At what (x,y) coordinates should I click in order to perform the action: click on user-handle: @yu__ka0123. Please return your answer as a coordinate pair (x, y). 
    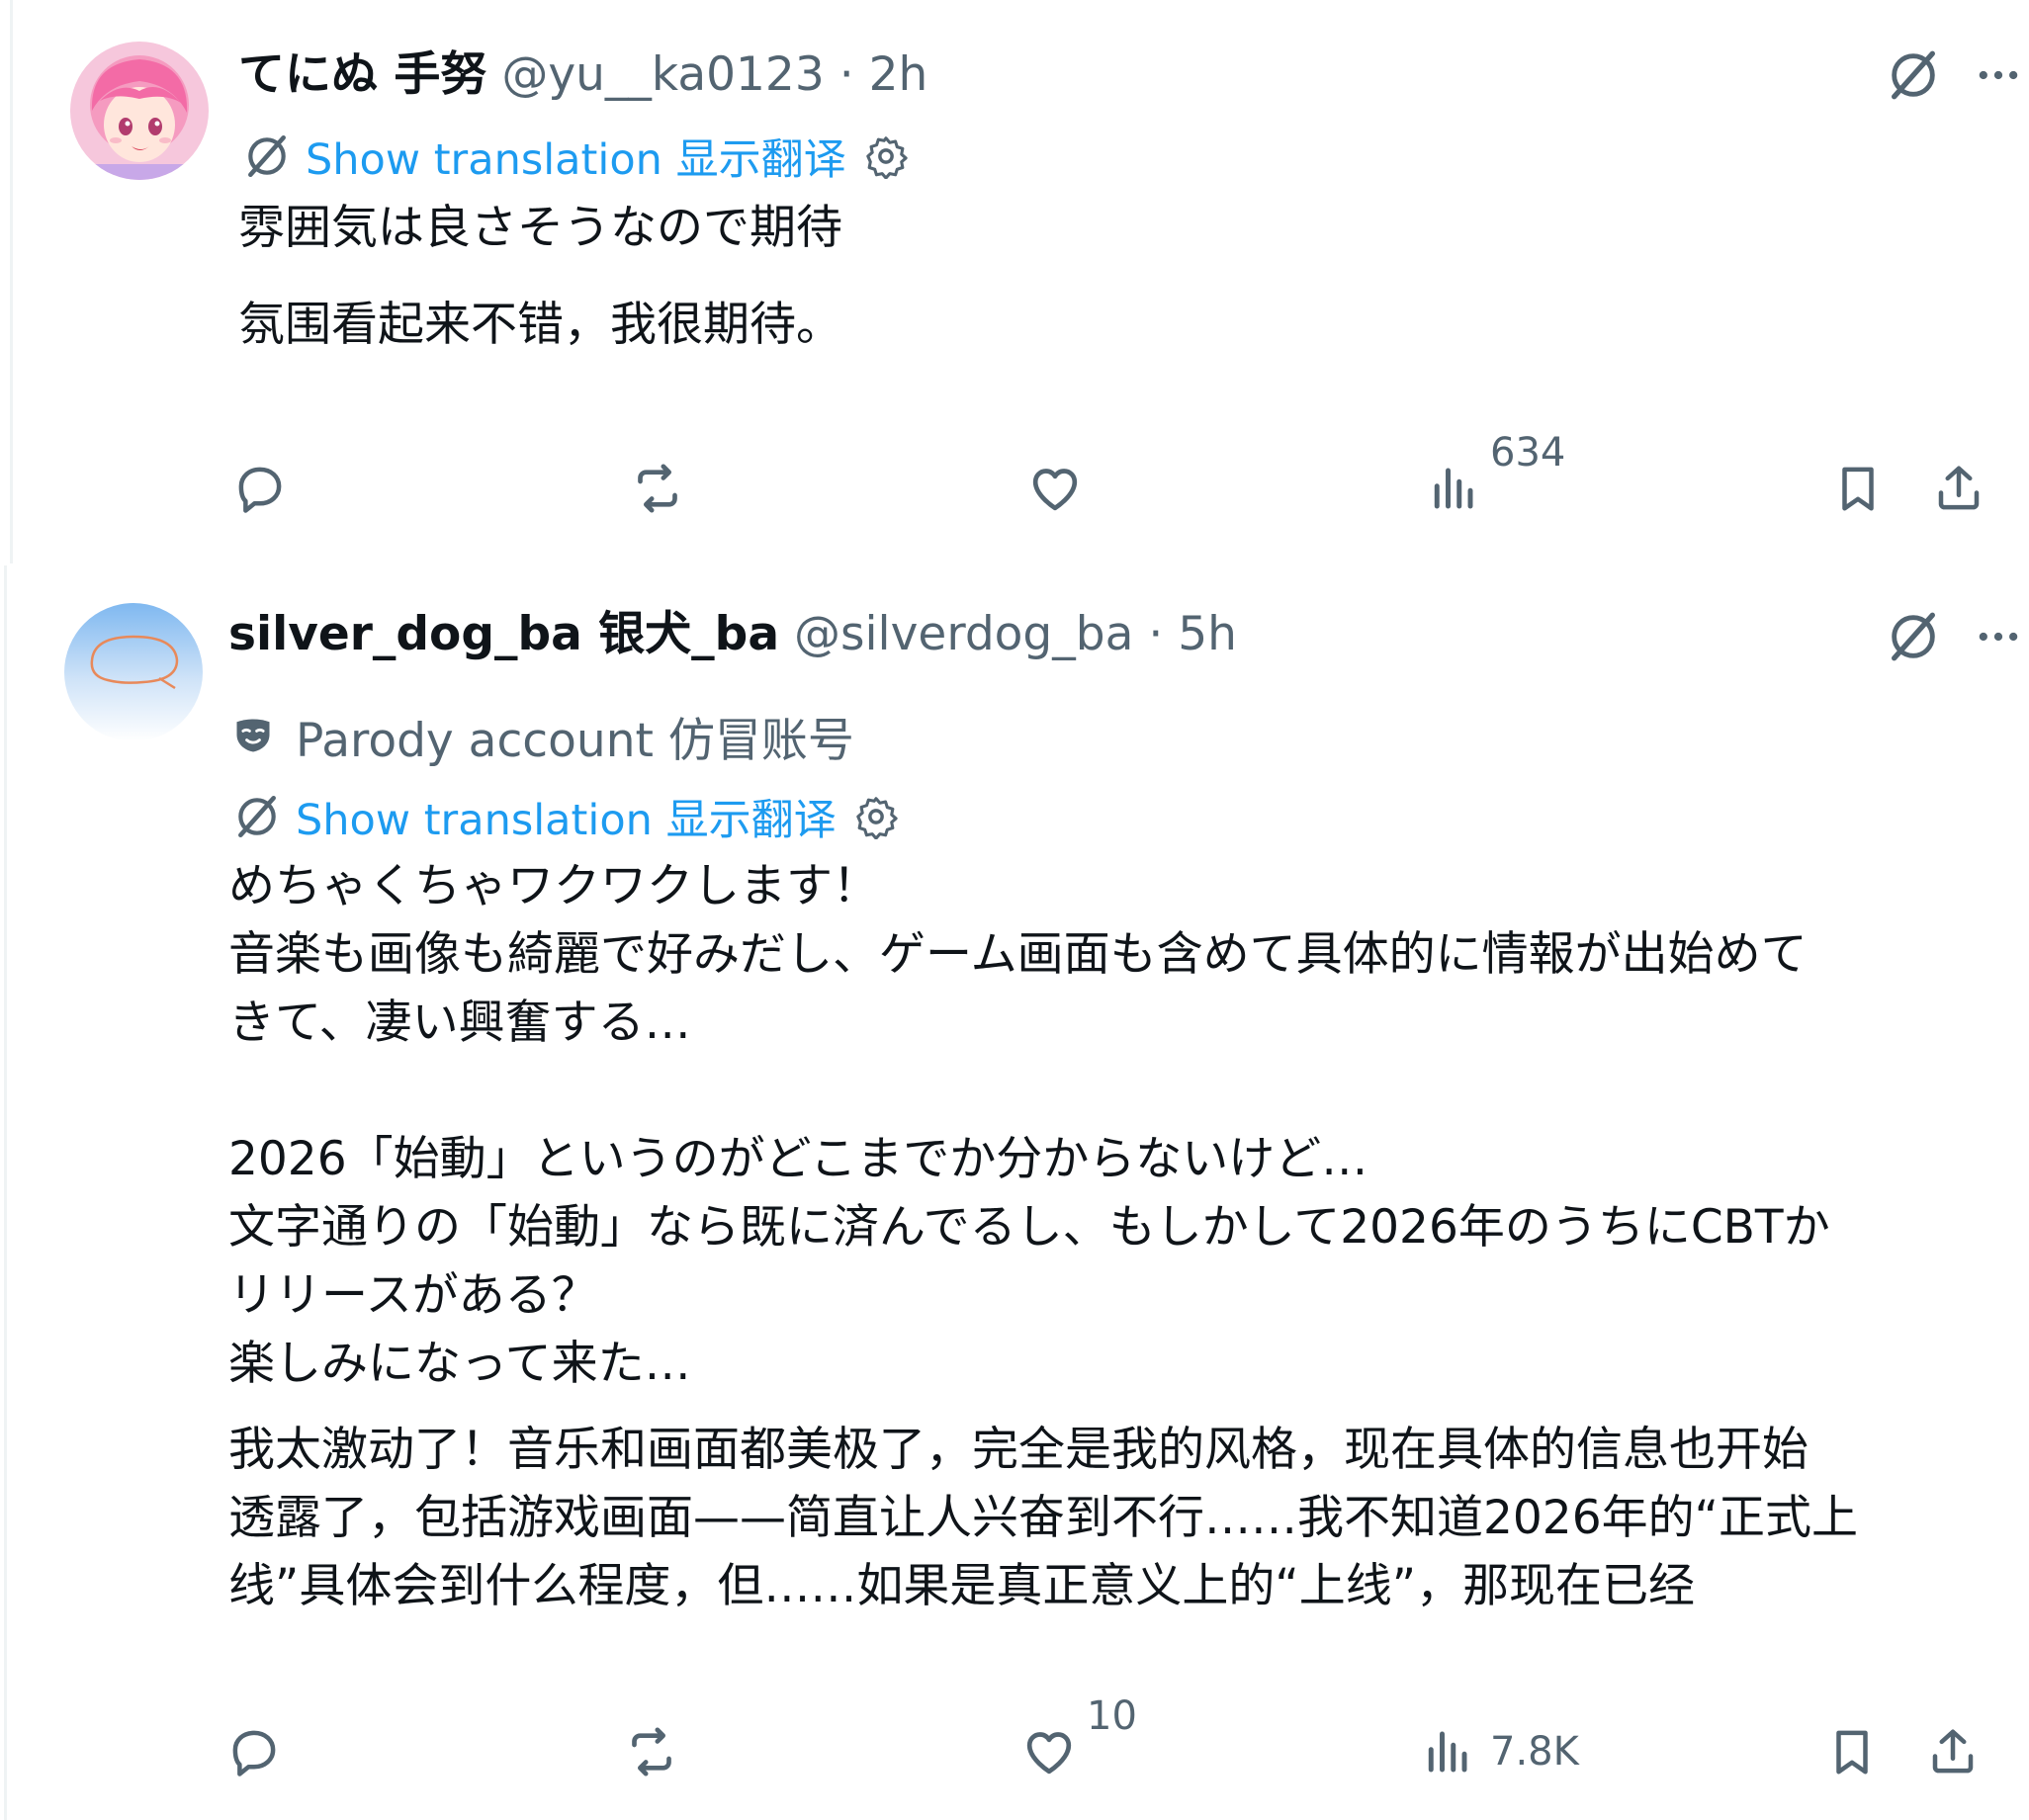
    Looking at the image, I should click on (662, 74).